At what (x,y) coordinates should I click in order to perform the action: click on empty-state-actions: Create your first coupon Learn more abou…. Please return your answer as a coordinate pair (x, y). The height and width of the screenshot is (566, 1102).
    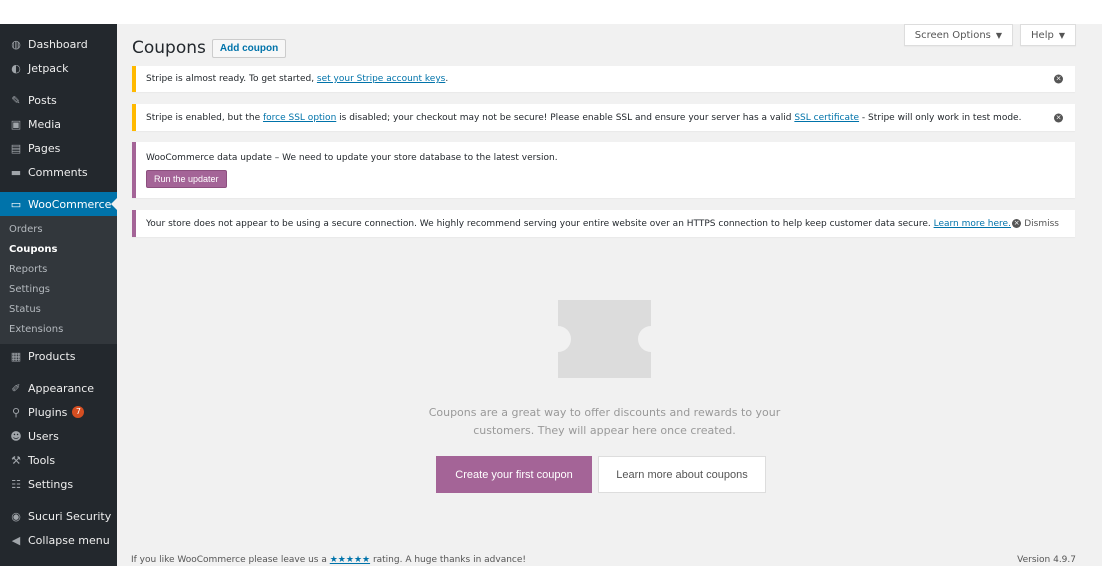
    Looking at the image, I should click on (601, 474).